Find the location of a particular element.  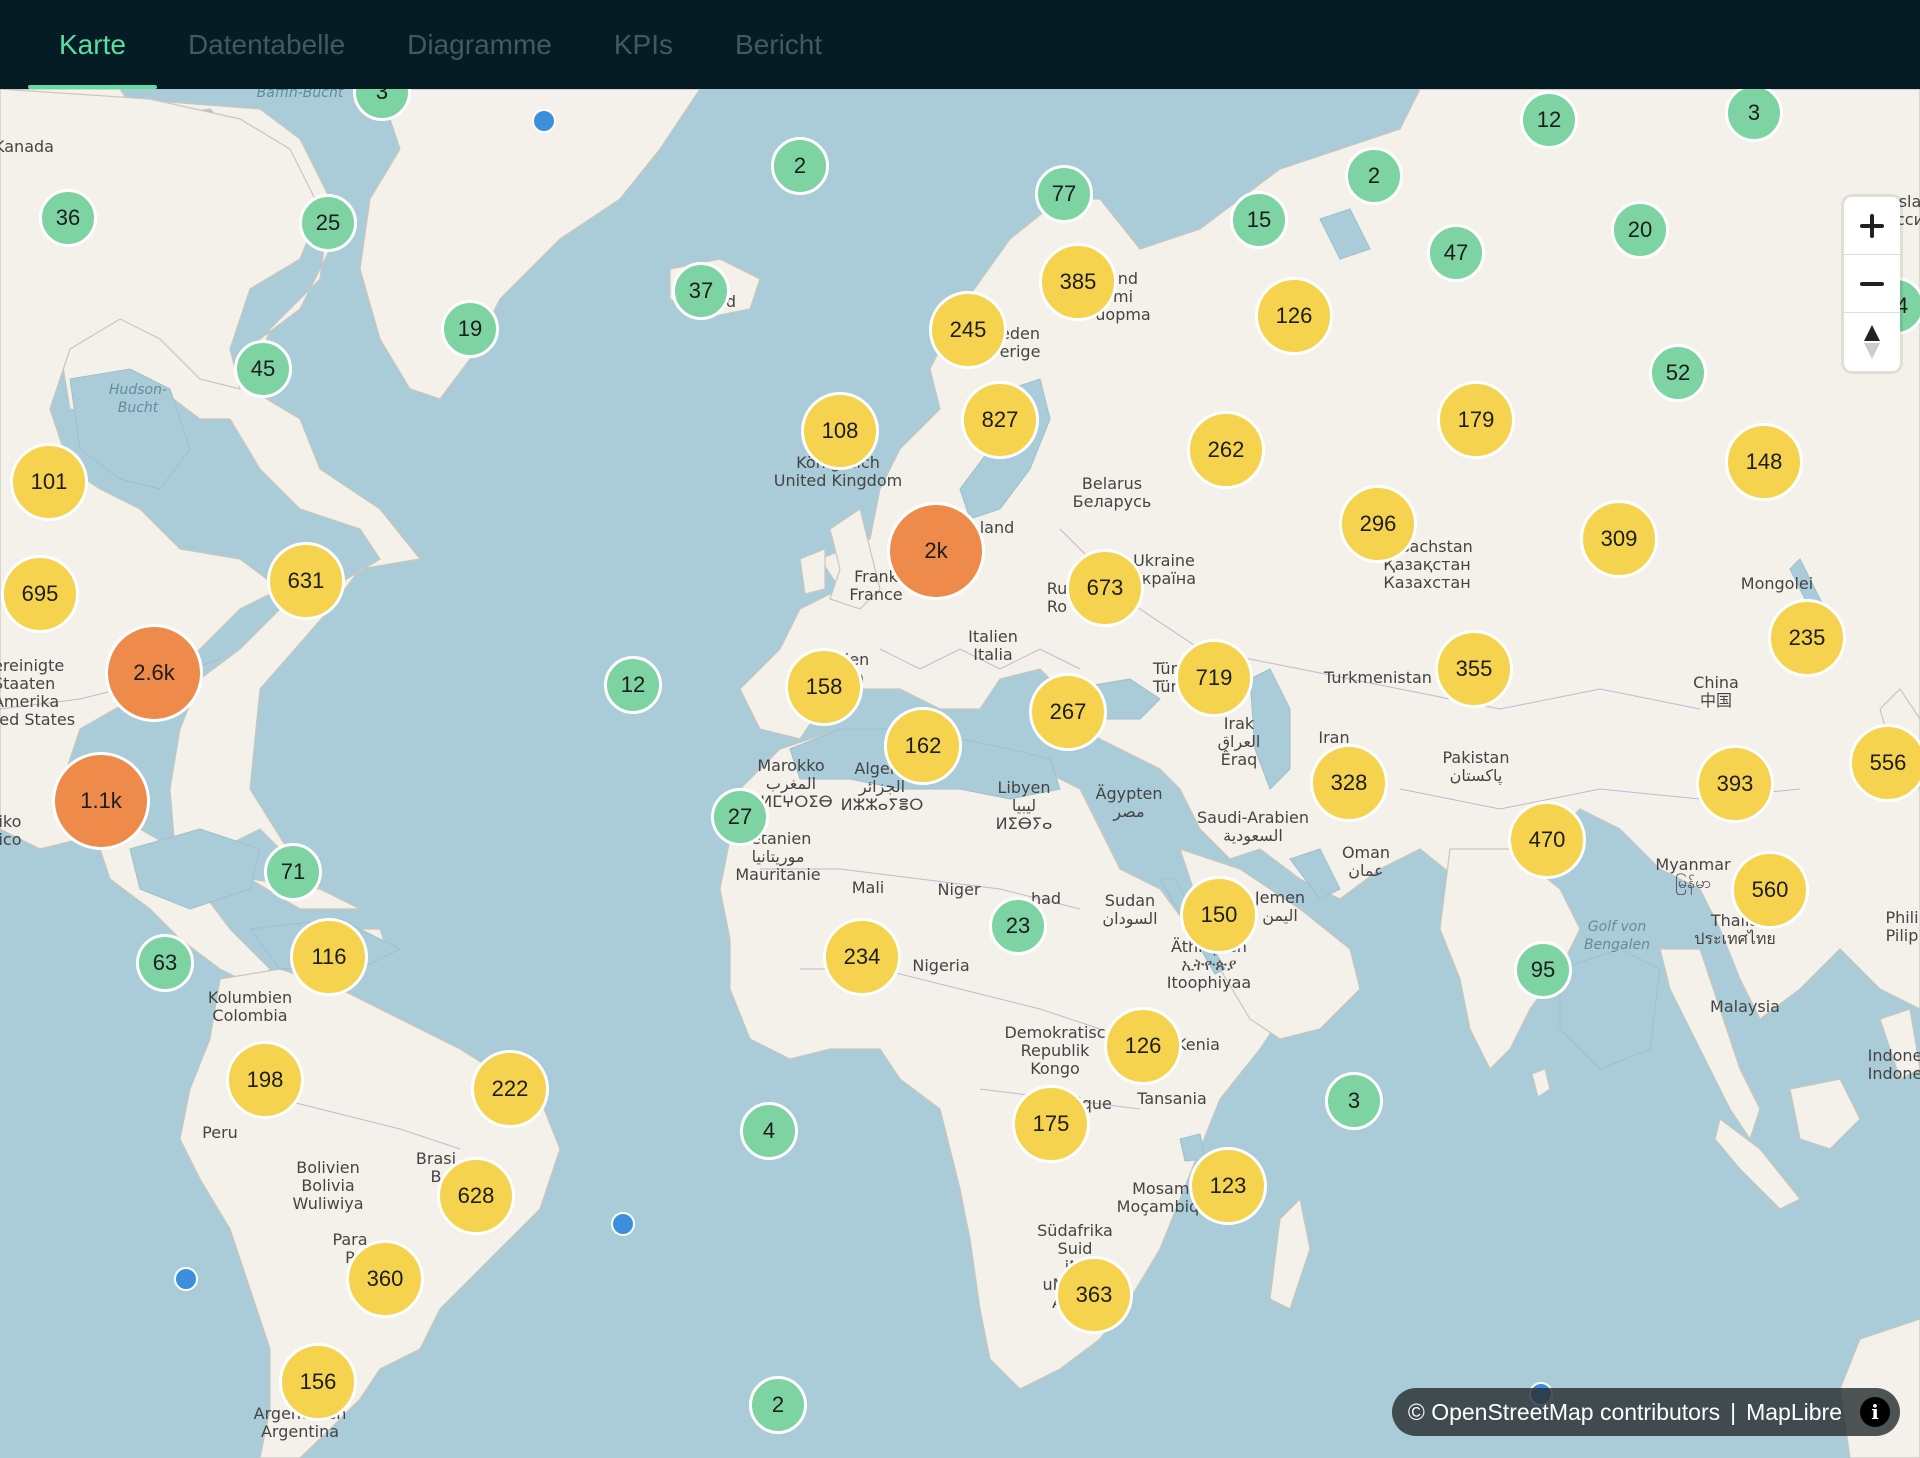

cluster-marker: 52 is located at coordinates (1678, 373).